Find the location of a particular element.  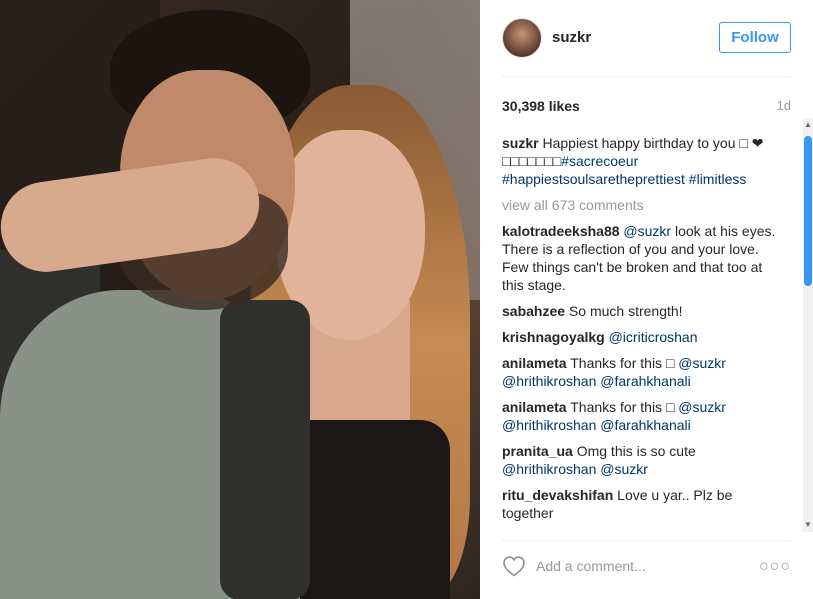

comment-username: ritu_devakshifan is located at coordinates (557, 495).